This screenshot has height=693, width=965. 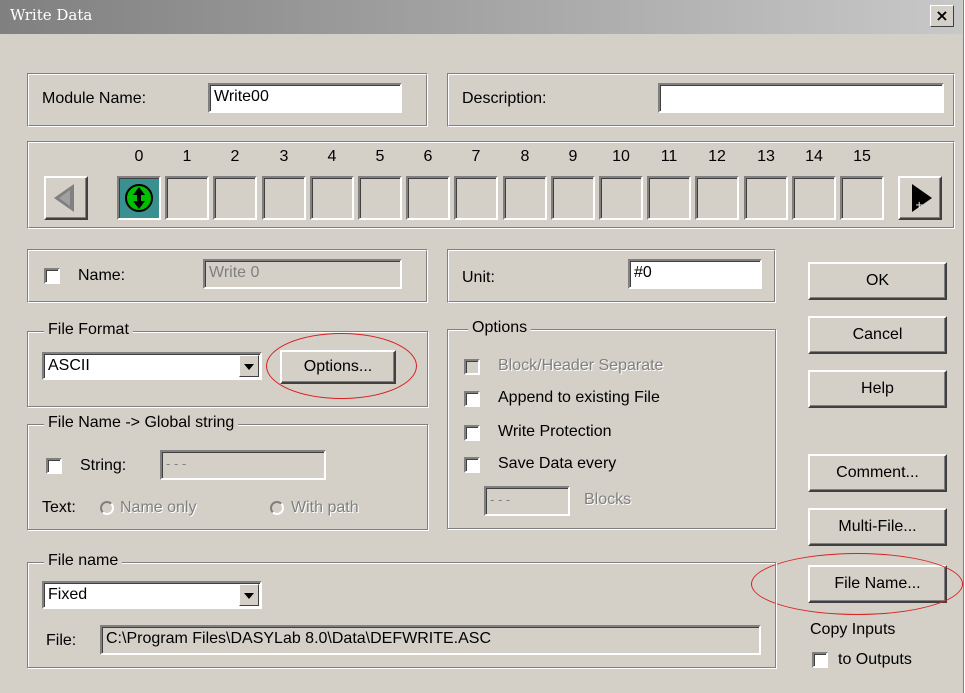 What do you see at coordinates (862, 156) in the screenshot?
I see `channel-number: 15` at bounding box center [862, 156].